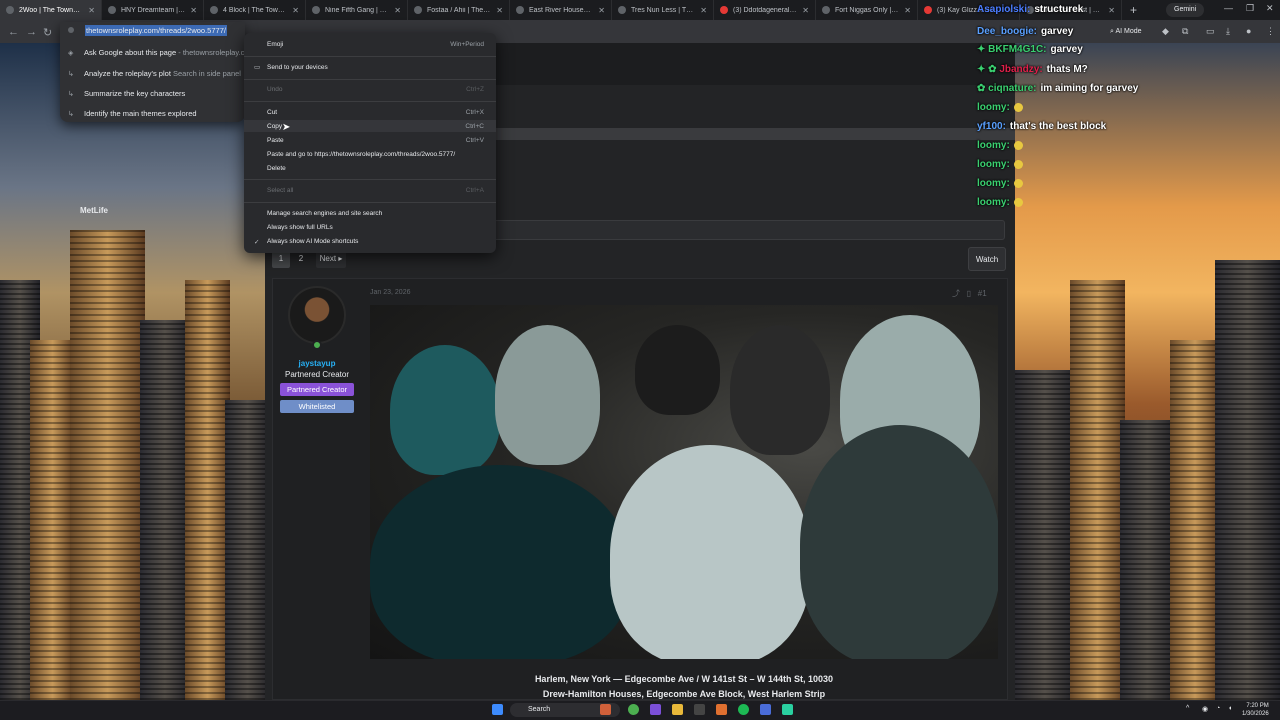  Describe the element at coordinates (1030, 49) in the screenshot. I see `chat-message: ✦ BKFM4G1C: garvey` at that location.